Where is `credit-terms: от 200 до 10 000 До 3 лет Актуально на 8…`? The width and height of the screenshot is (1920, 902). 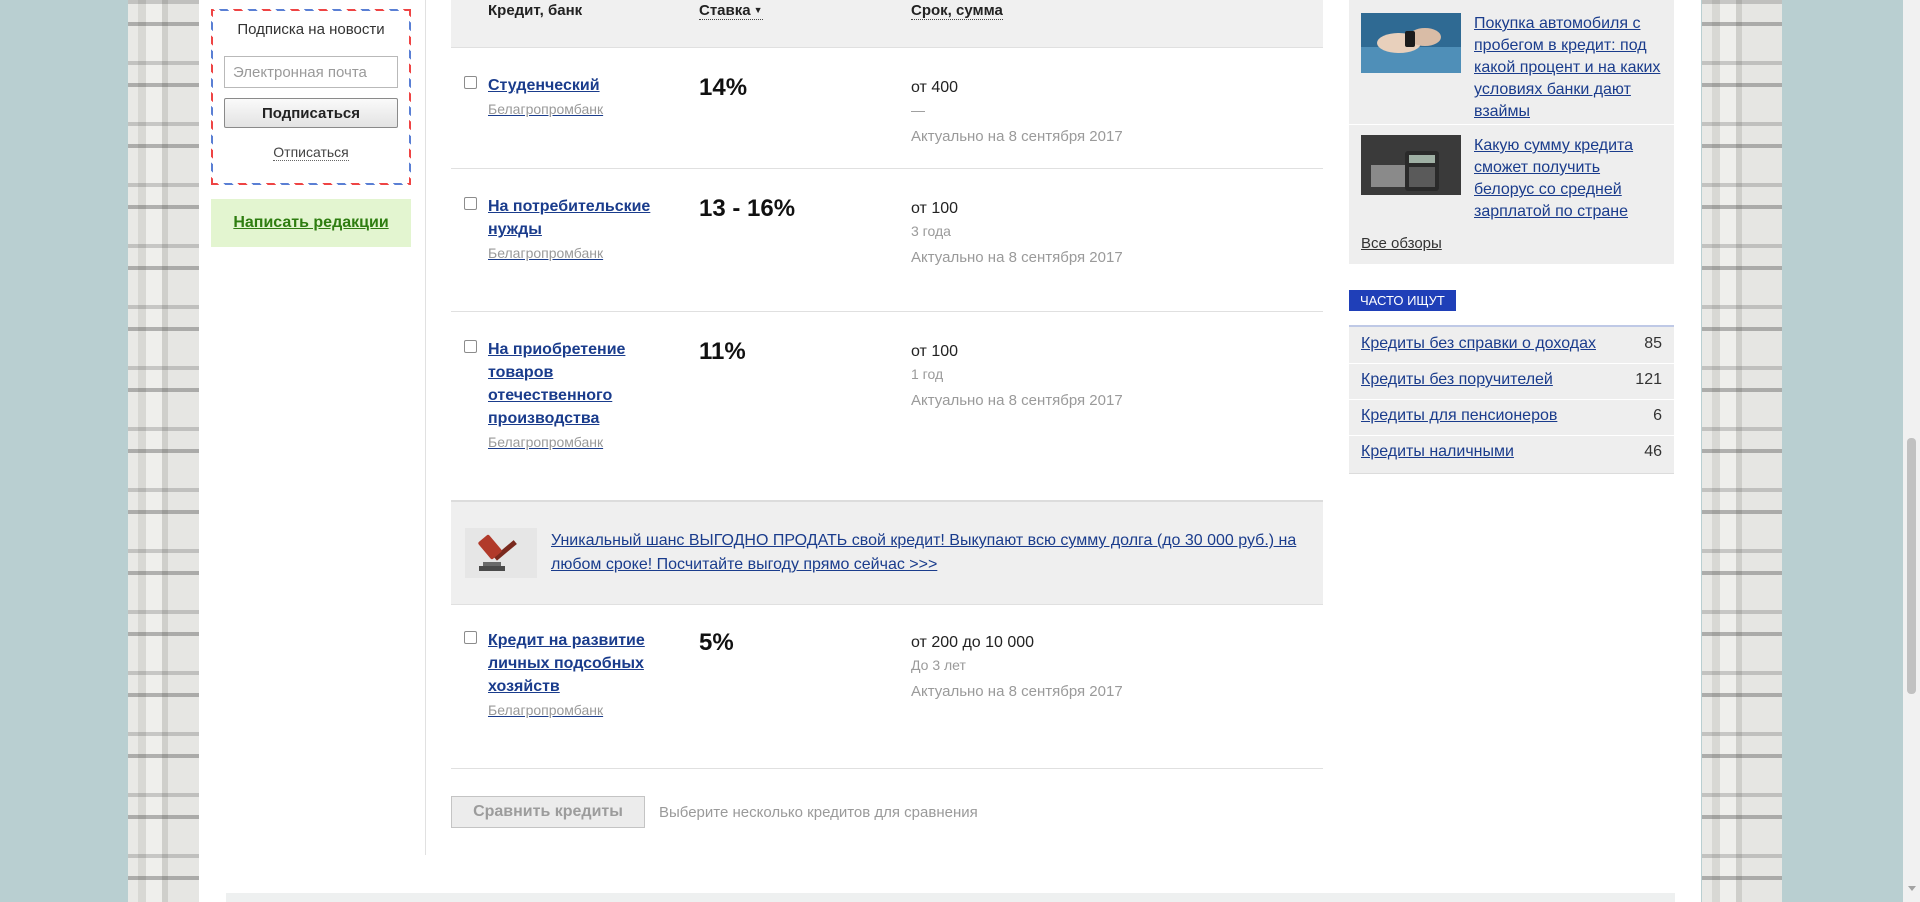 credit-terms: от 200 до 10 000 До 3 лет Актуально на 8… is located at coordinates (1017, 667).